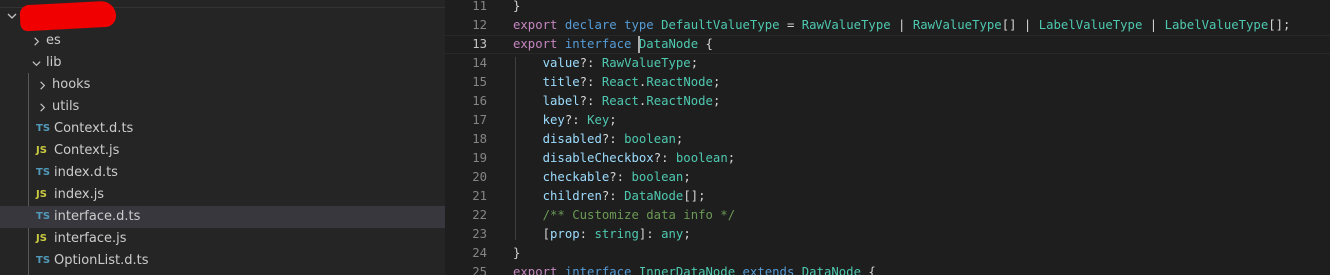 The width and height of the screenshot is (1330, 275). Describe the element at coordinates (887, 234) in the screenshot. I see `code-line: 23 [prop: string]: any;` at that location.